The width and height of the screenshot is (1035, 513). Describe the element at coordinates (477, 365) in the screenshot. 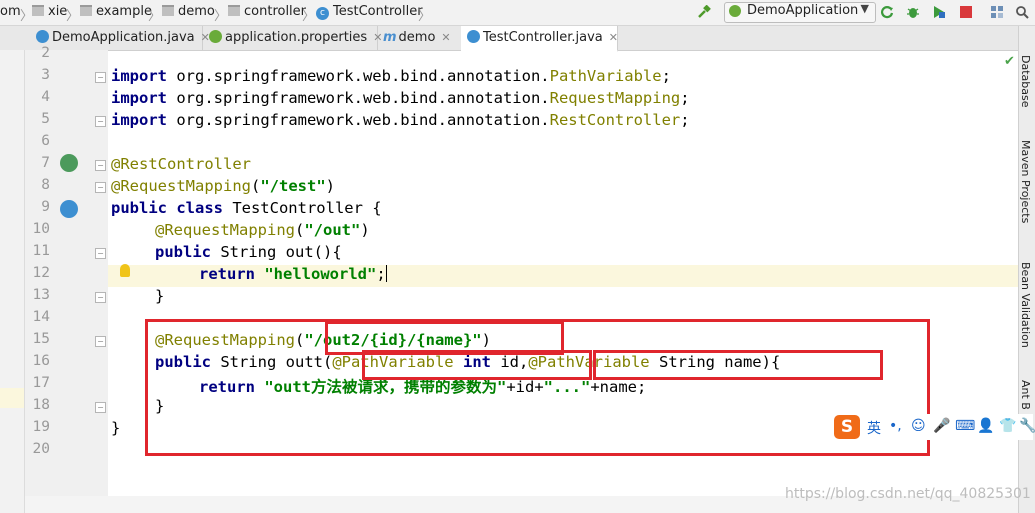

I see `highlight-box-param-id` at that location.